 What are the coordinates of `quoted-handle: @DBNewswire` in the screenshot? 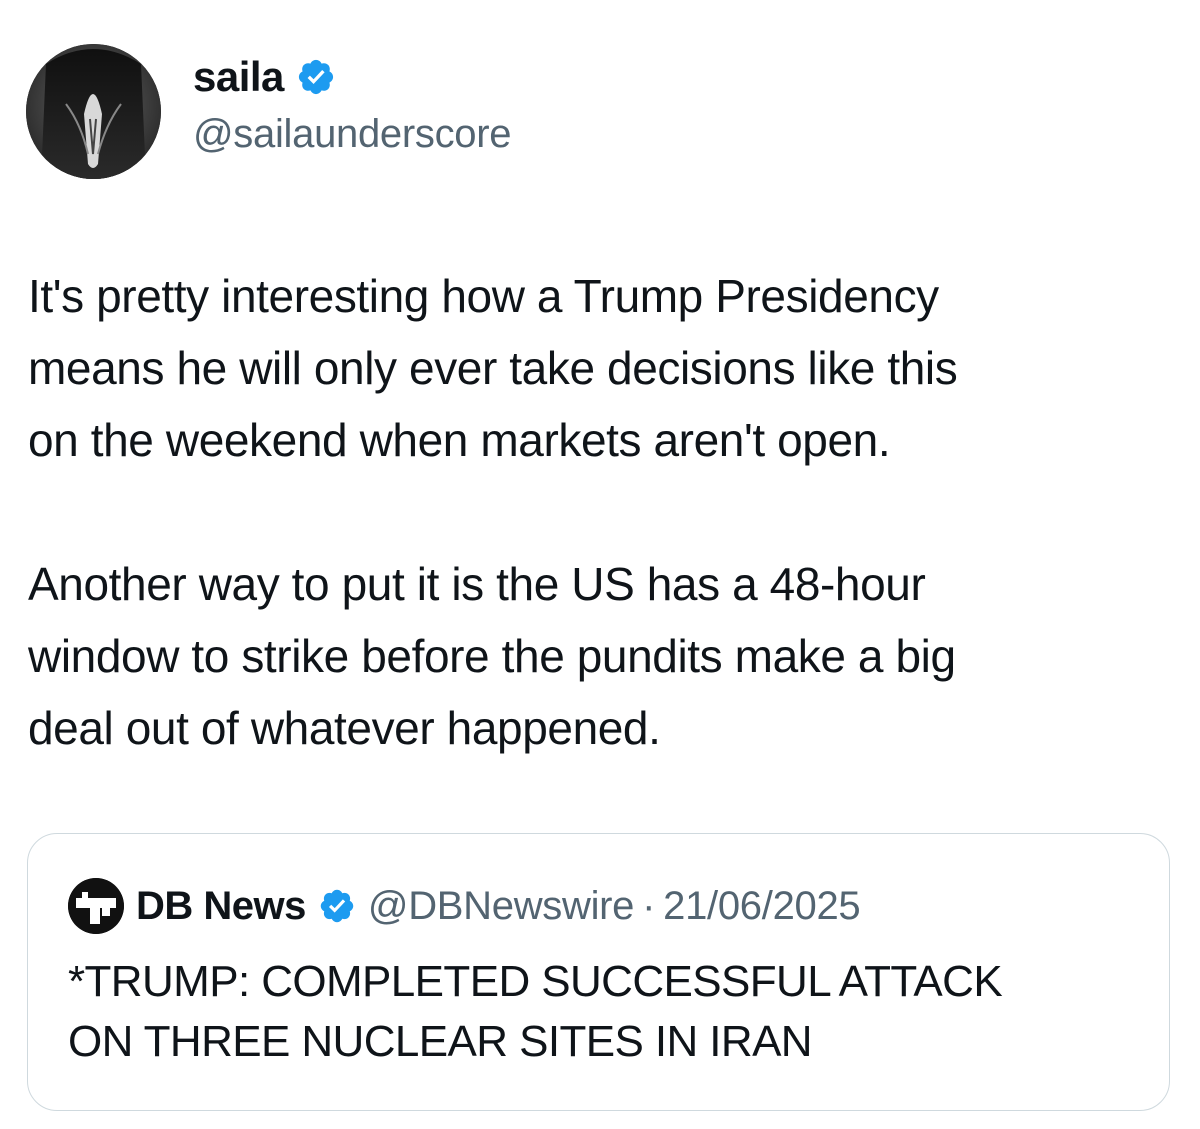 It's located at (501, 906).